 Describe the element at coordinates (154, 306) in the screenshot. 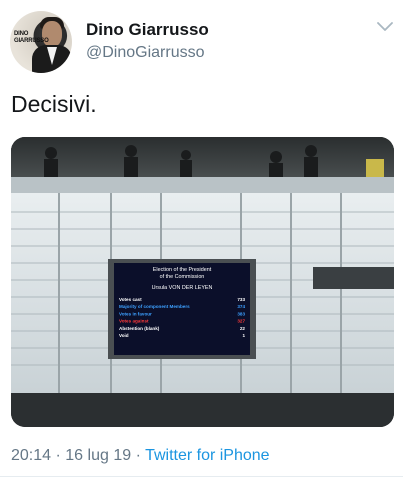

I see `screen-row-label: Majority of component Members` at that location.